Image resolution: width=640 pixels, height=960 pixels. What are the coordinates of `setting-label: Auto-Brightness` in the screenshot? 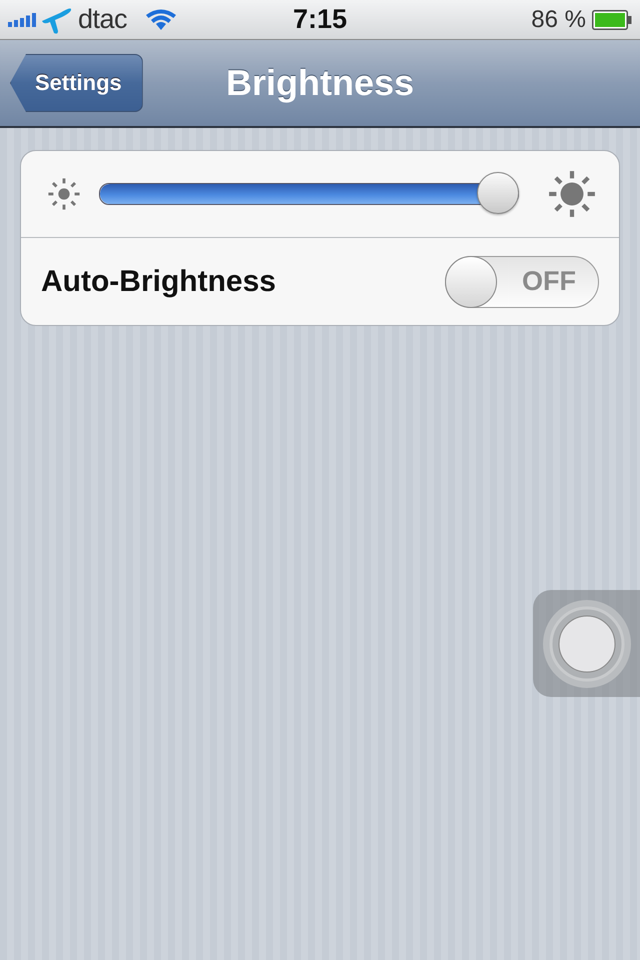 It's located at (158, 281).